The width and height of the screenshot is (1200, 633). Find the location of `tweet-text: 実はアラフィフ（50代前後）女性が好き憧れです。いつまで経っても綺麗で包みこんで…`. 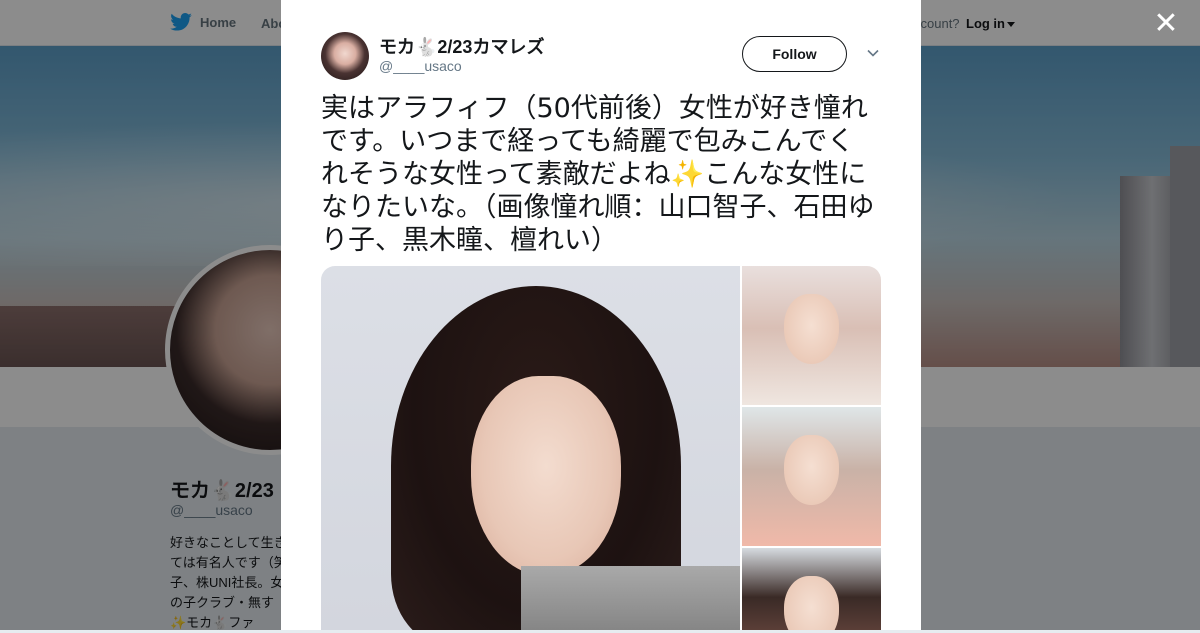

tweet-text: 実はアラフィフ（50代前後）女性が好き憧れです。いつまで経っても綺麗で包みこんで… is located at coordinates (598, 174).